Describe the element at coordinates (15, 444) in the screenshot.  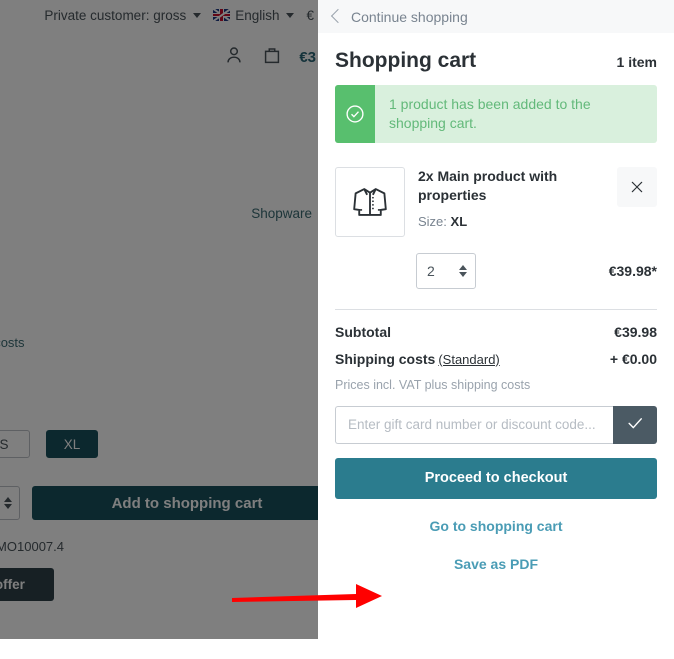
I see `size-option-s: S` at that location.